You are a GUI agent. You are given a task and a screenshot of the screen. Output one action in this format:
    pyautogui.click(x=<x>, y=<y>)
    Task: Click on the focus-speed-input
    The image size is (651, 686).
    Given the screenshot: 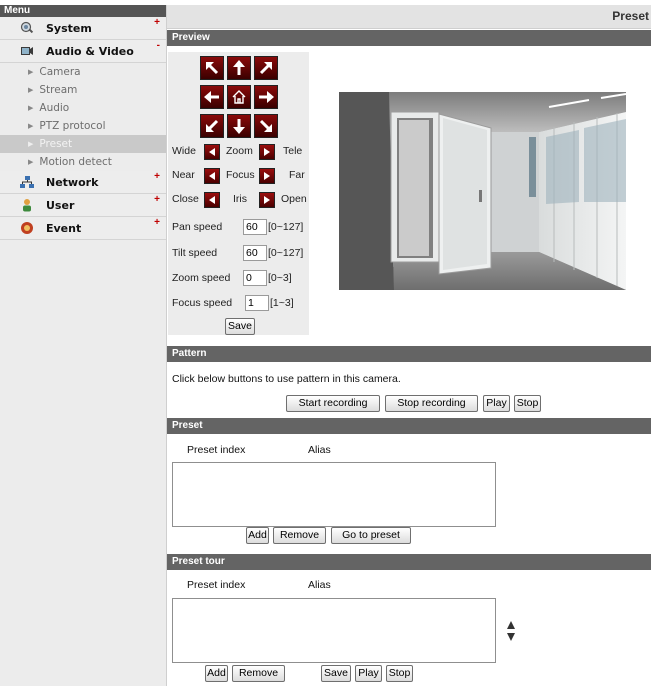 What is the action you would take?
    pyautogui.click(x=257, y=303)
    